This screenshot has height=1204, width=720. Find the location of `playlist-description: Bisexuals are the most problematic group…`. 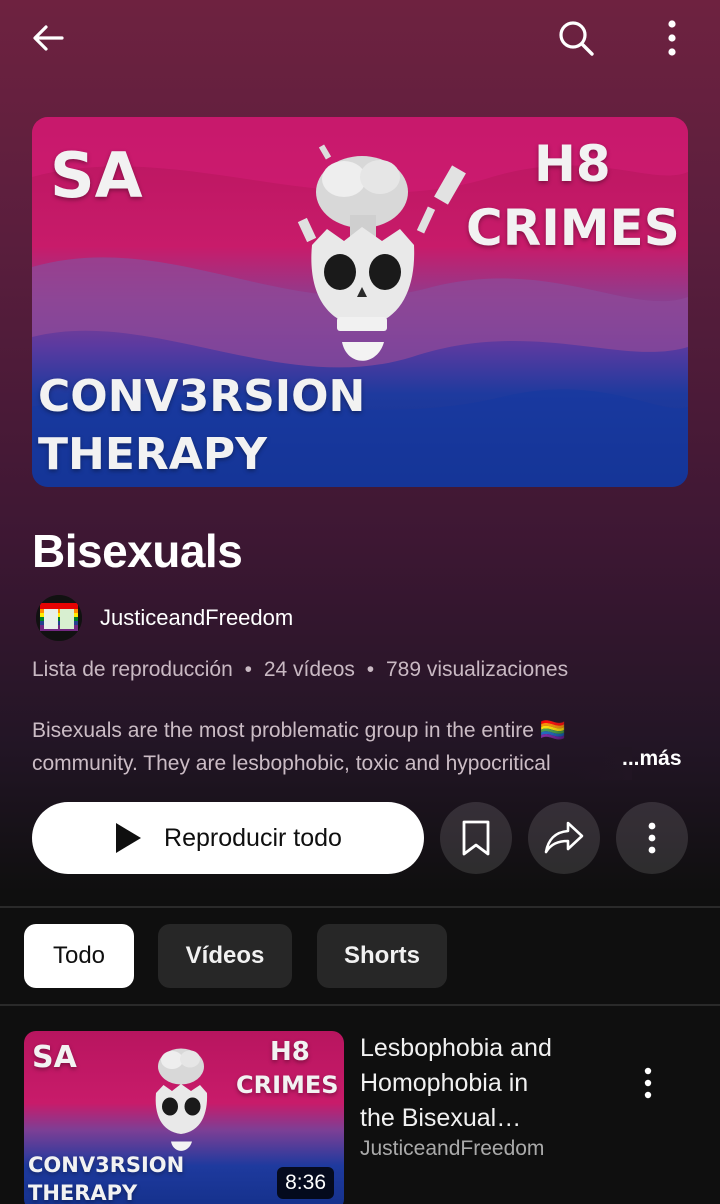

playlist-description: Bisexuals are the most problematic group… is located at coordinates (362, 747).